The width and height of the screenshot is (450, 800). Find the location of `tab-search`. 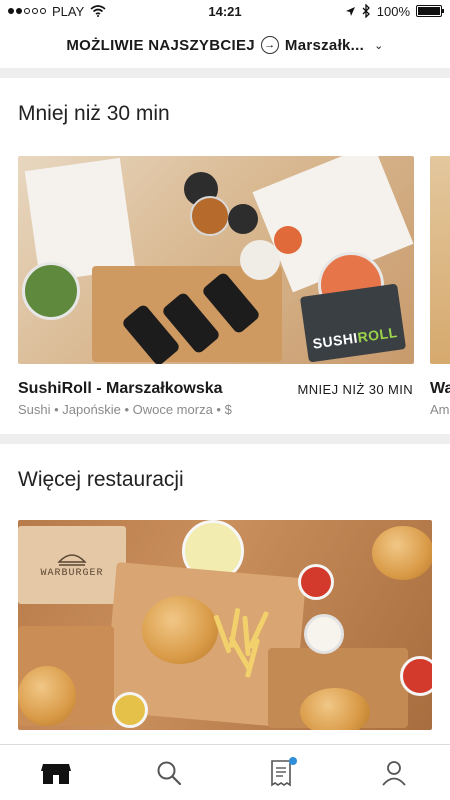

tab-search is located at coordinates (169, 773).